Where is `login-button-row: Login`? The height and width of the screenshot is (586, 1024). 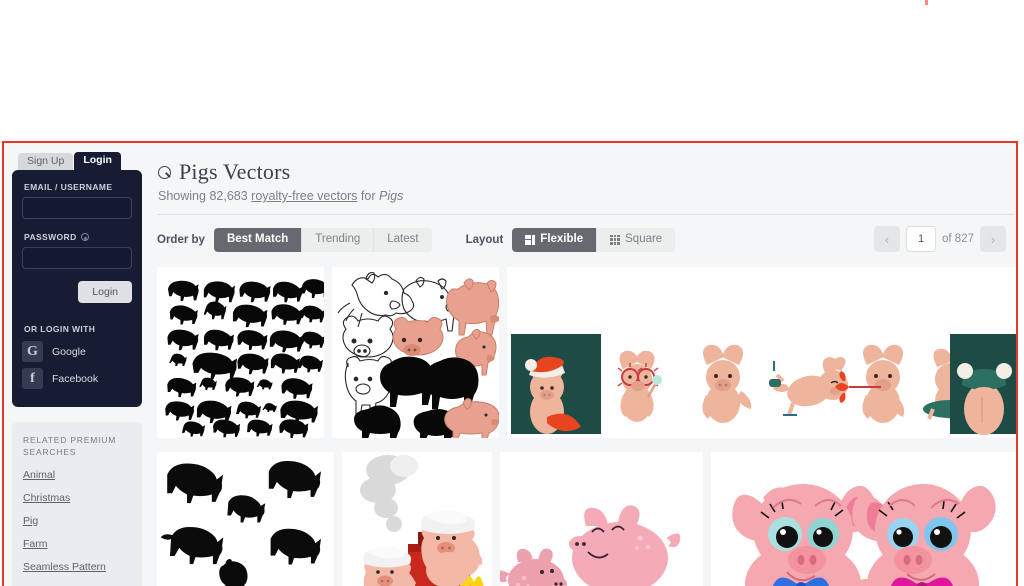
login-button-row: Login is located at coordinates (77, 292).